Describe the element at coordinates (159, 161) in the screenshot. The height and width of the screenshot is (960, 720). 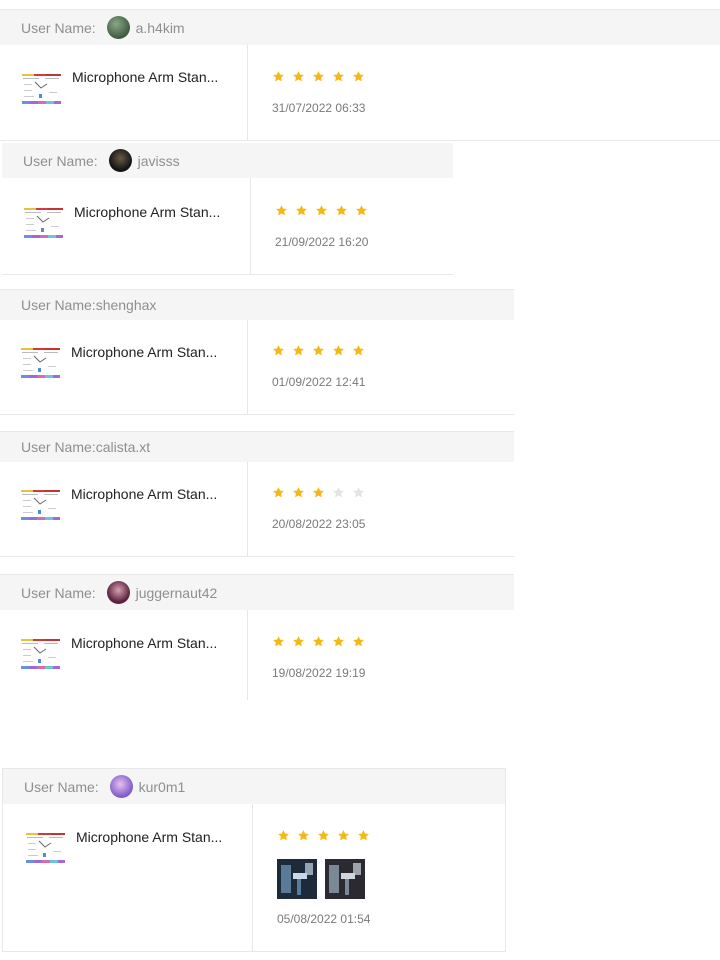
I see `username: javisss` at that location.